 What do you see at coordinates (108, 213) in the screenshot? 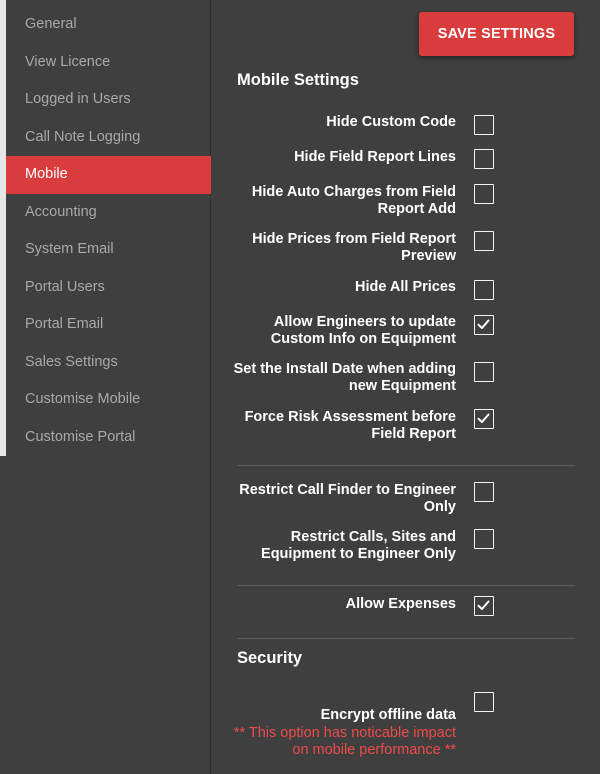
I see `sidebar-item-accounting: Accounting` at bounding box center [108, 213].